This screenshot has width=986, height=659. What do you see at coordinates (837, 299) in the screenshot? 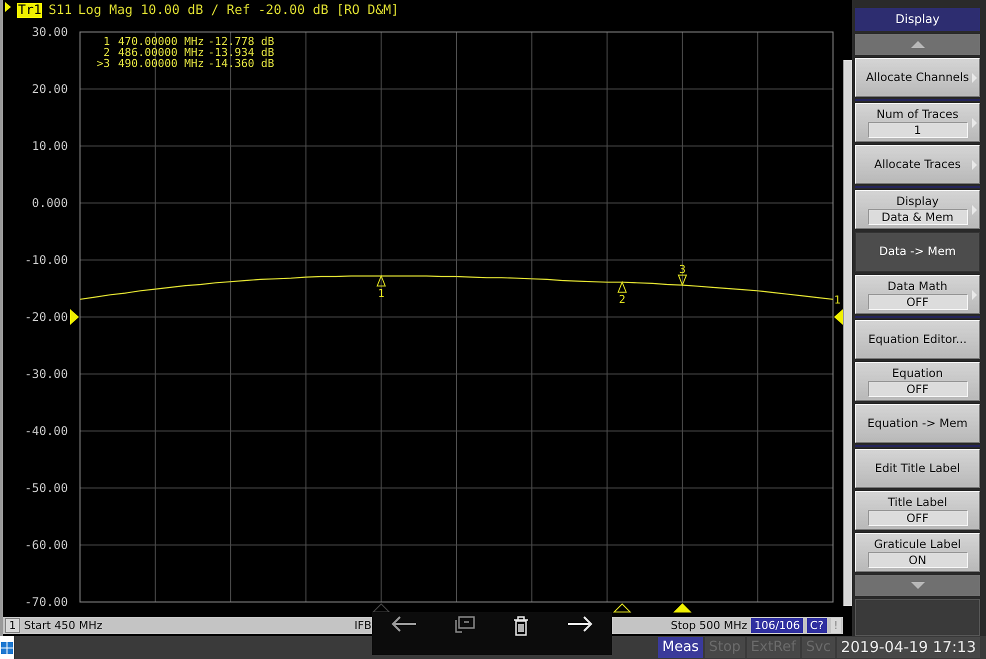
I see `trace-number: 1` at bounding box center [837, 299].